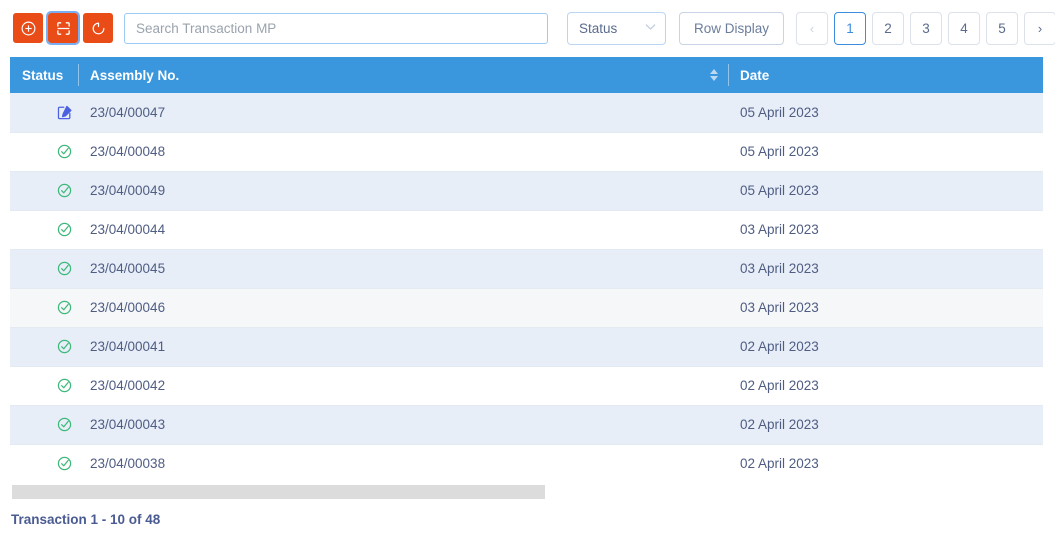  What do you see at coordinates (86, 519) in the screenshot?
I see `record-count-summary: Transaction 1 - 10 of 48` at bounding box center [86, 519].